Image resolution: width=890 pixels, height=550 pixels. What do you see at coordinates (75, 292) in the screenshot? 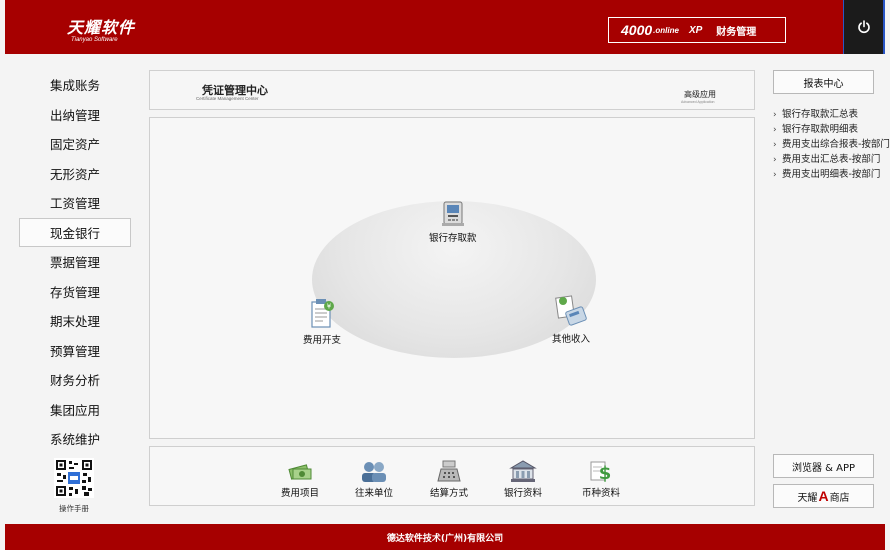
I see `sidebar-item-inventory: 存货管理` at bounding box center [75, 292].